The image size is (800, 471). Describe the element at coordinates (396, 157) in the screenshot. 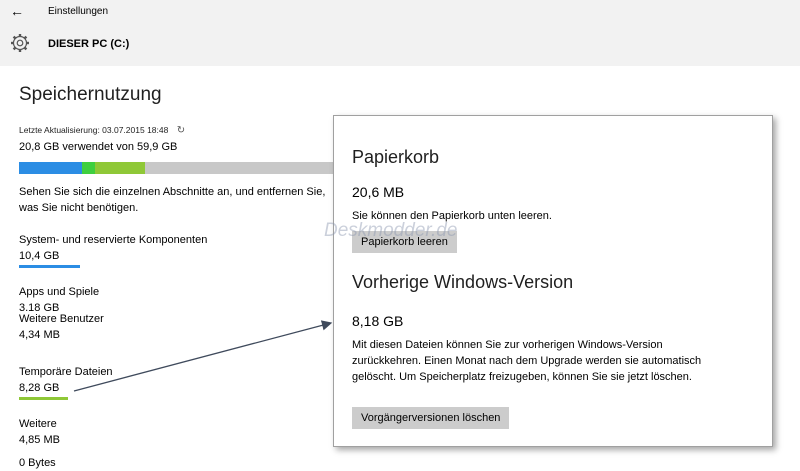

I see `recycle-bin-heading: Papierkorb` at that location.